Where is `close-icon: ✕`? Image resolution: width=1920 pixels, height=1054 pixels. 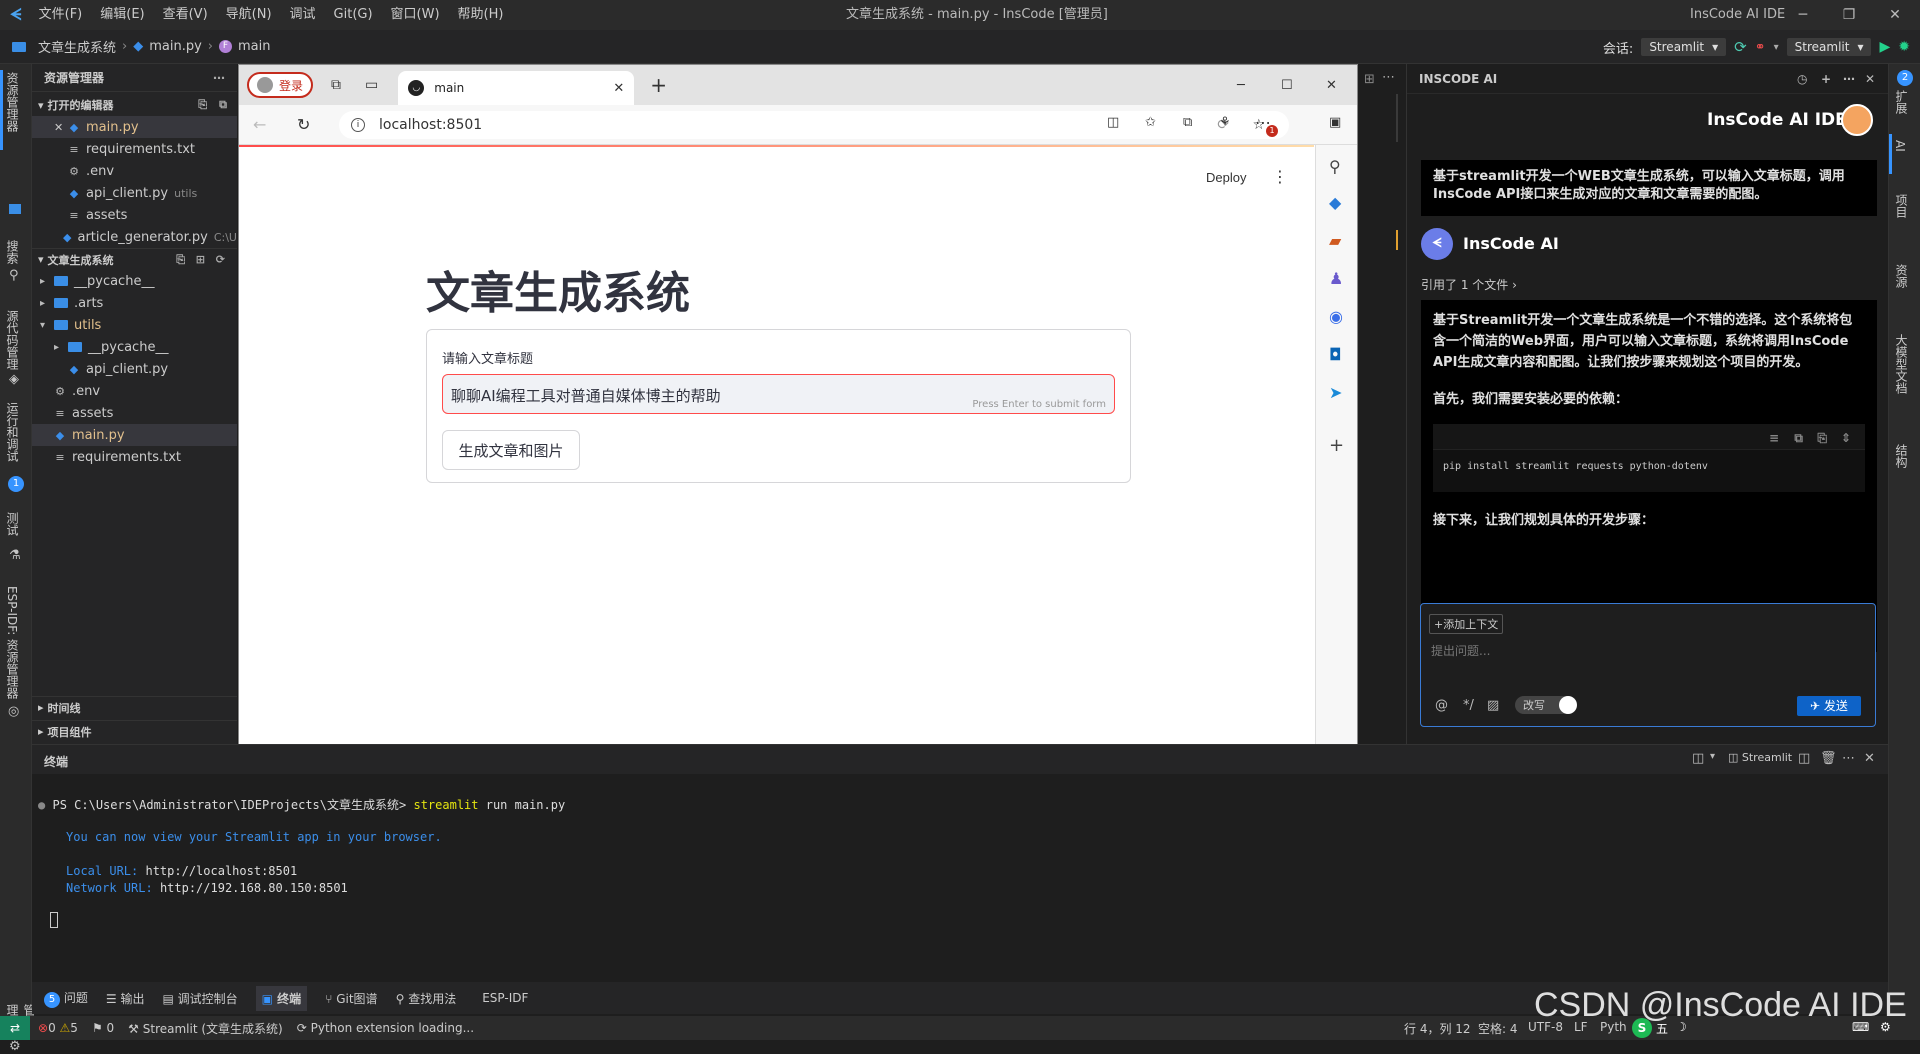
close-icon: ✕ is located at coordinates (61, 127).